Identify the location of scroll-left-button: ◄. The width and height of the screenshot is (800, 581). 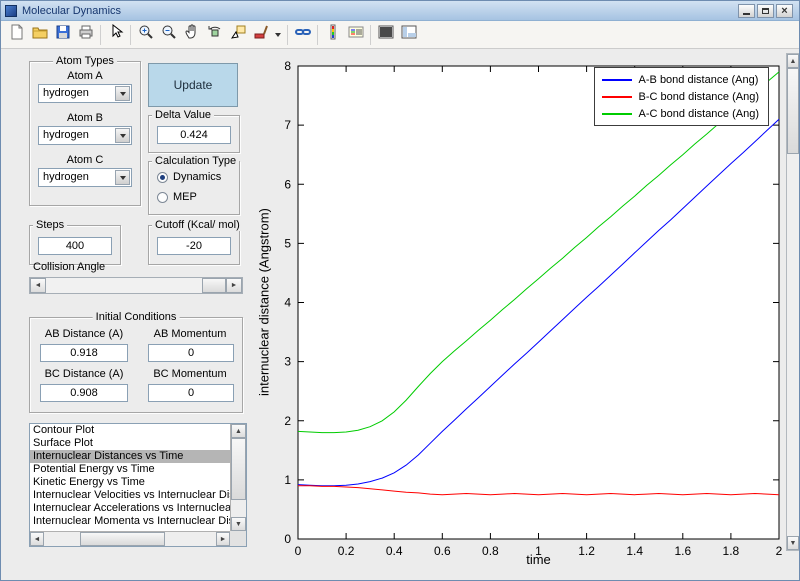
(37, 539).